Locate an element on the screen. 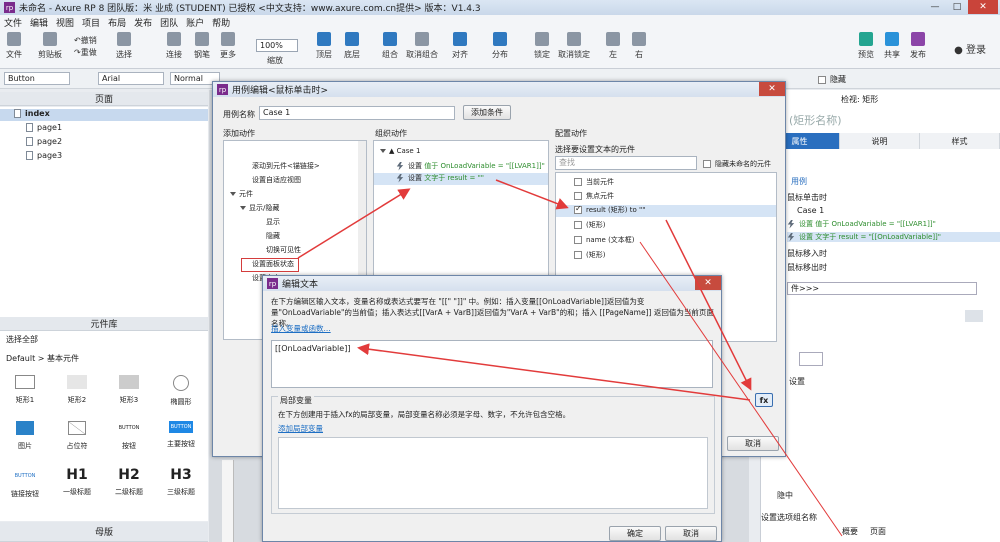 This screenshot has width=1000, height=542. tab-outline: 概要 is located at coordinates (850, 531).